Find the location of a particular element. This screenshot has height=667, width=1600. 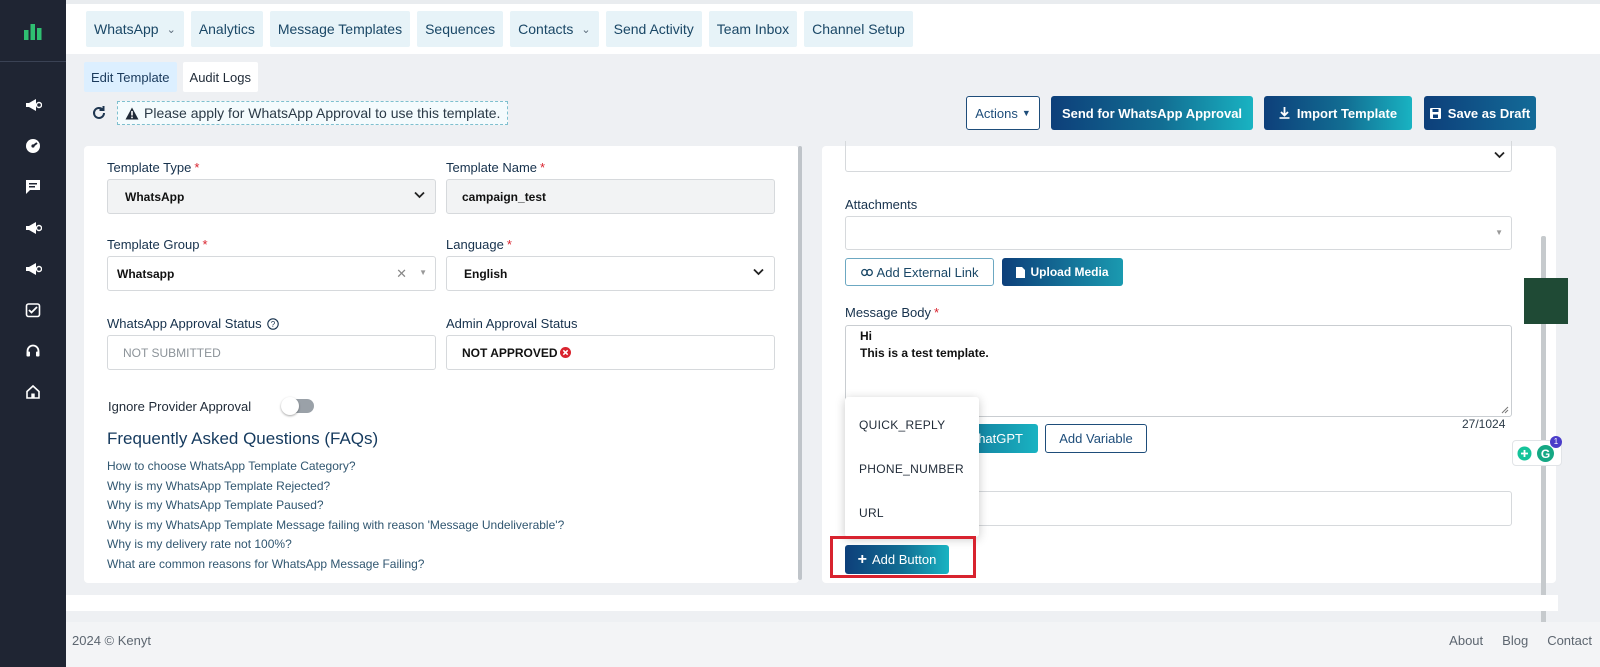

select-value: English is located at coordinates (486, 273).